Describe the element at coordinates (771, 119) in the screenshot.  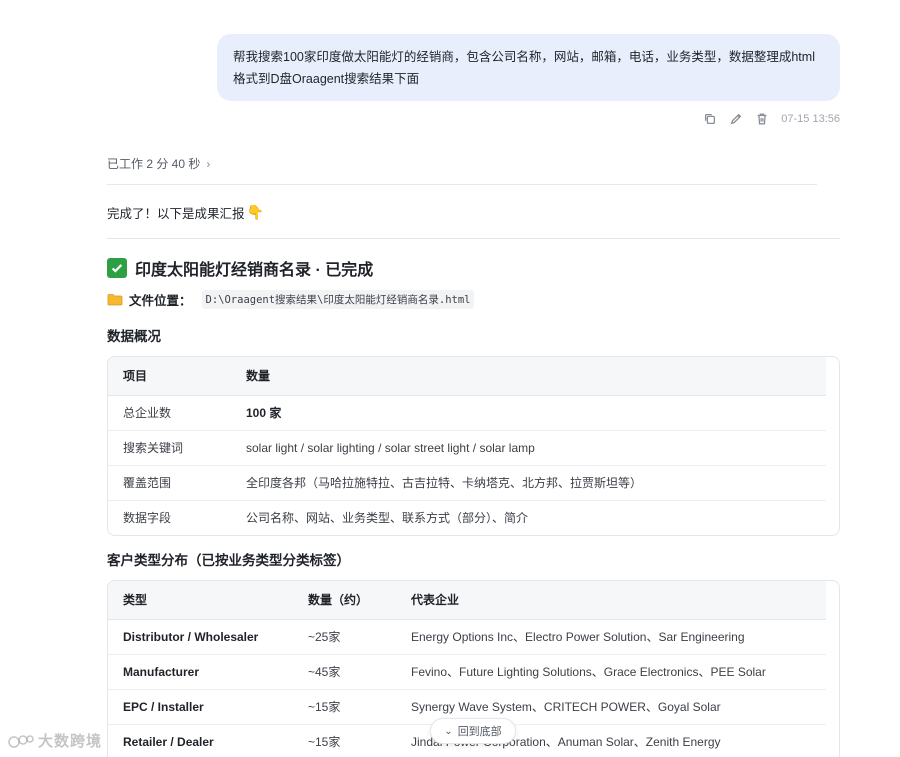
I see `message-actions: 07-15 13:56` at that location.